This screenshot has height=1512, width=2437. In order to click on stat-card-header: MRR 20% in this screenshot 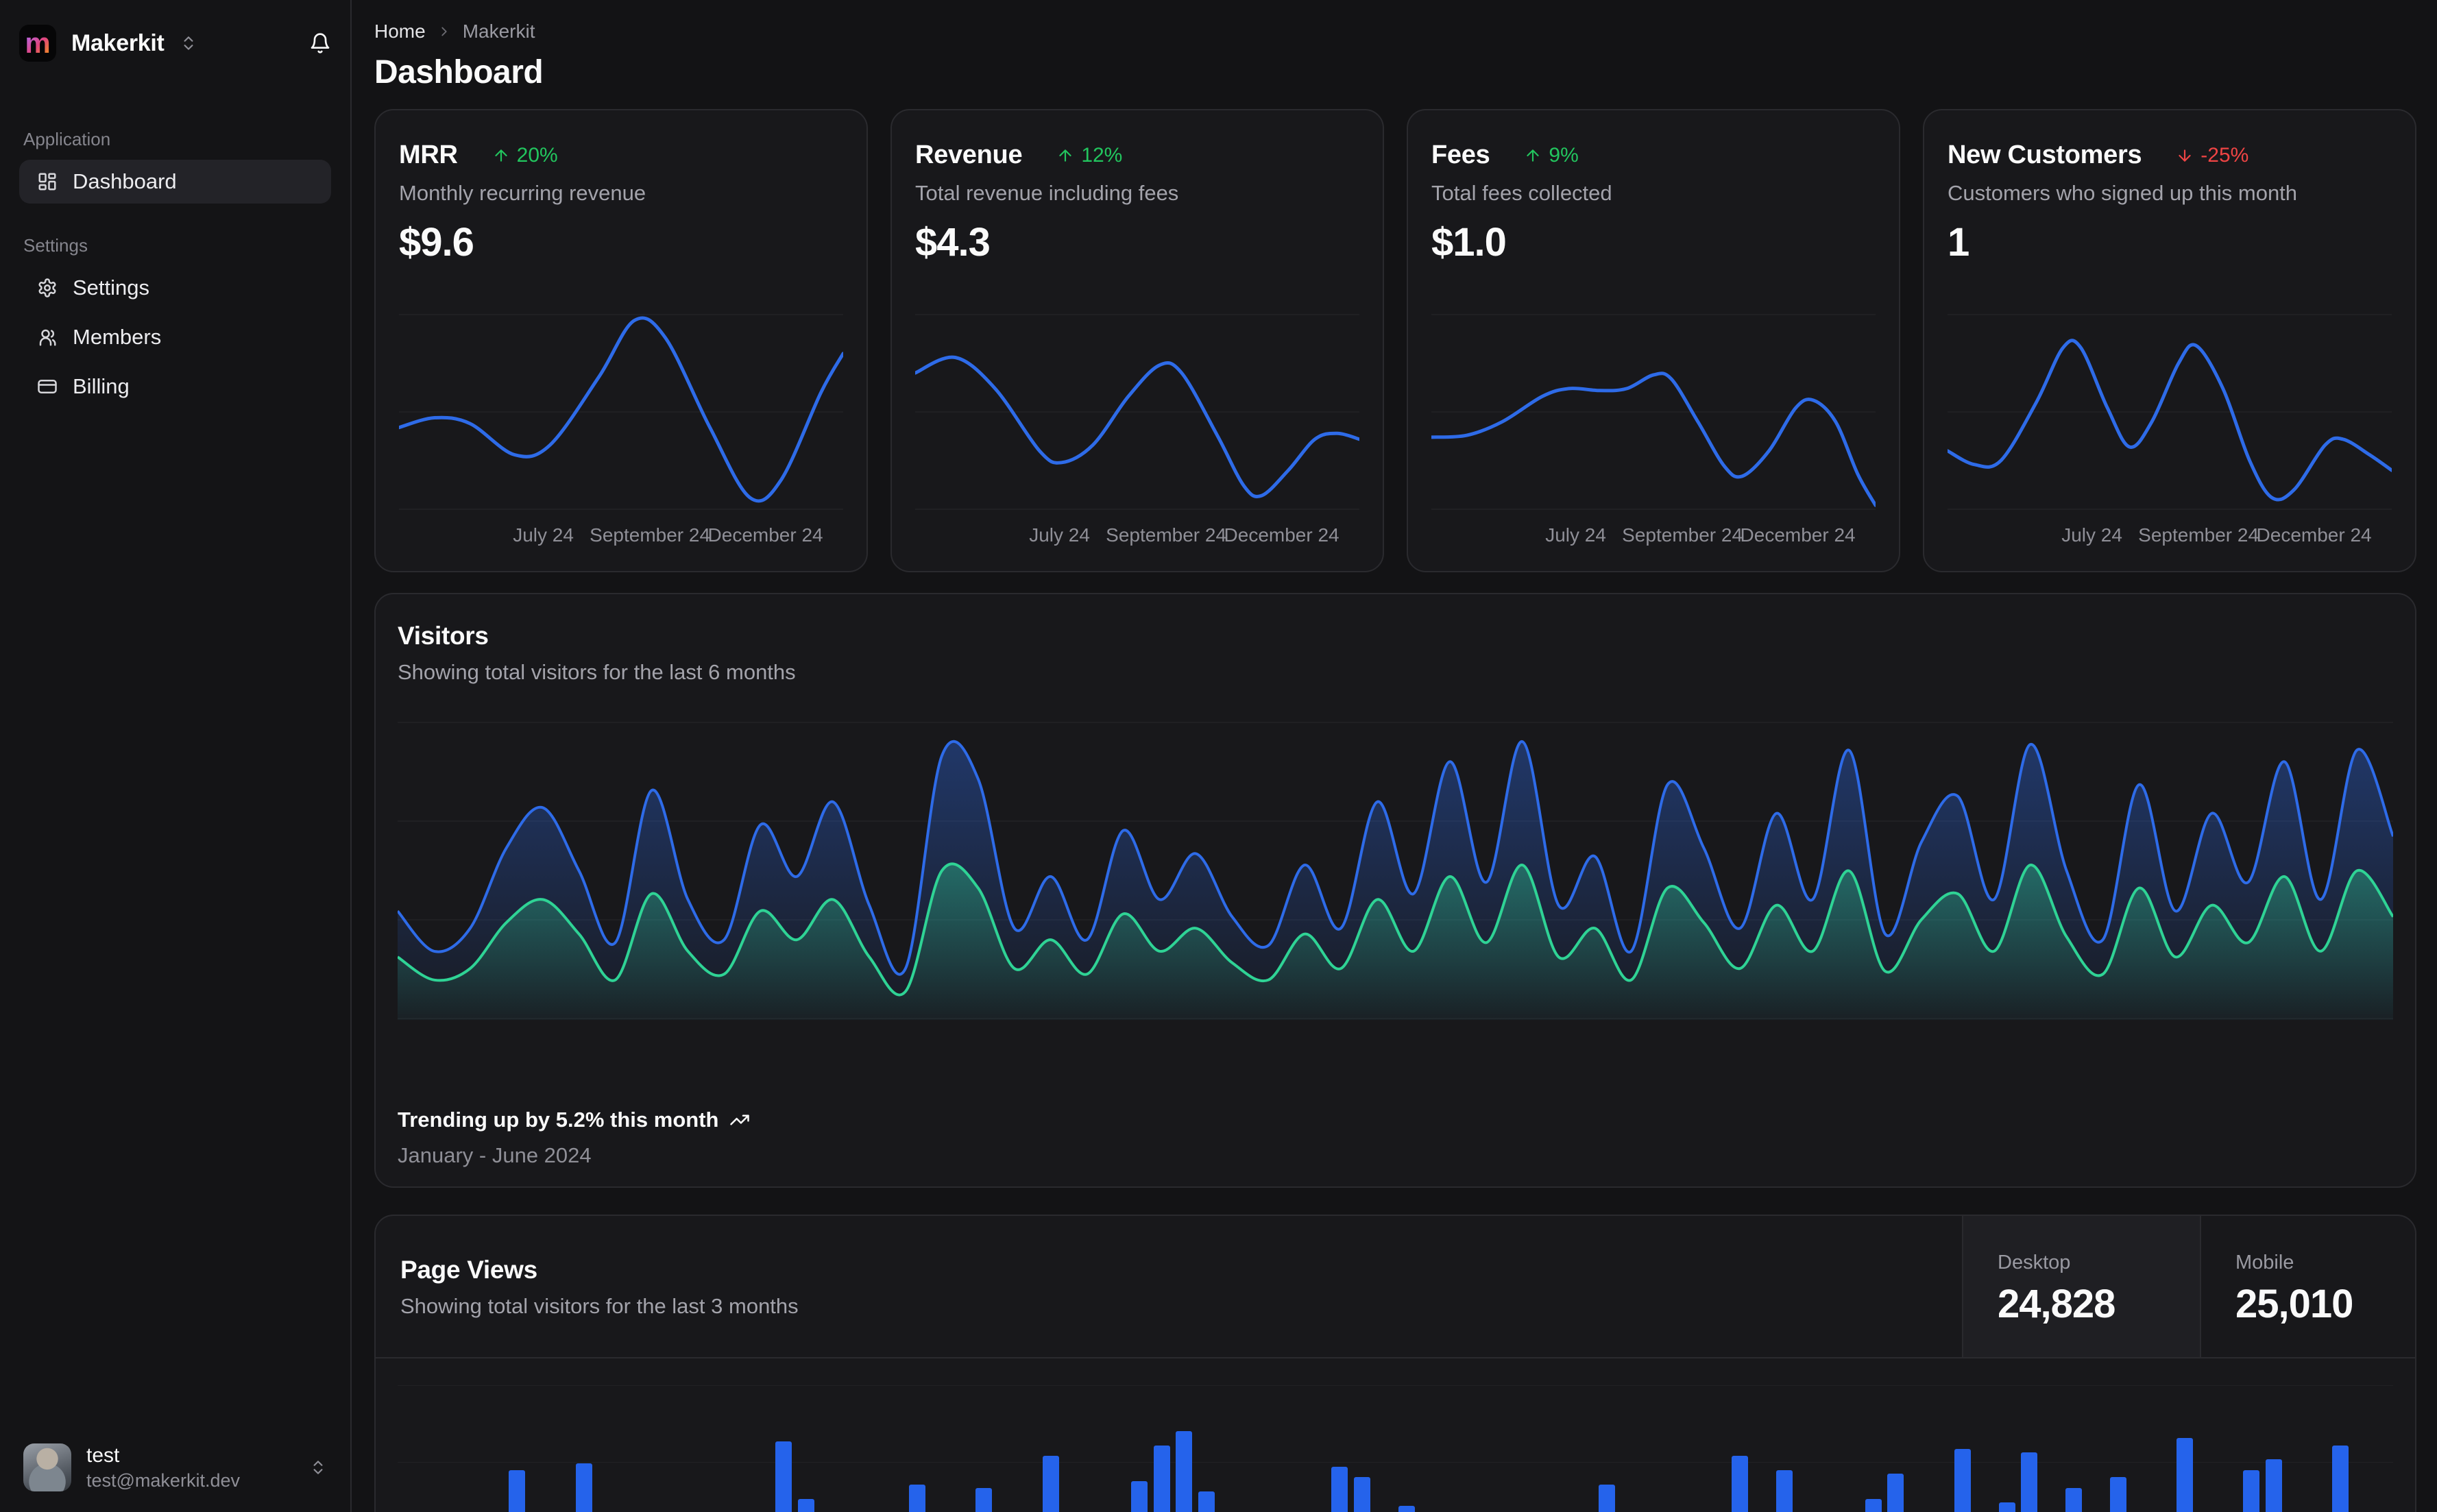, I will do `click(621, 156)`.